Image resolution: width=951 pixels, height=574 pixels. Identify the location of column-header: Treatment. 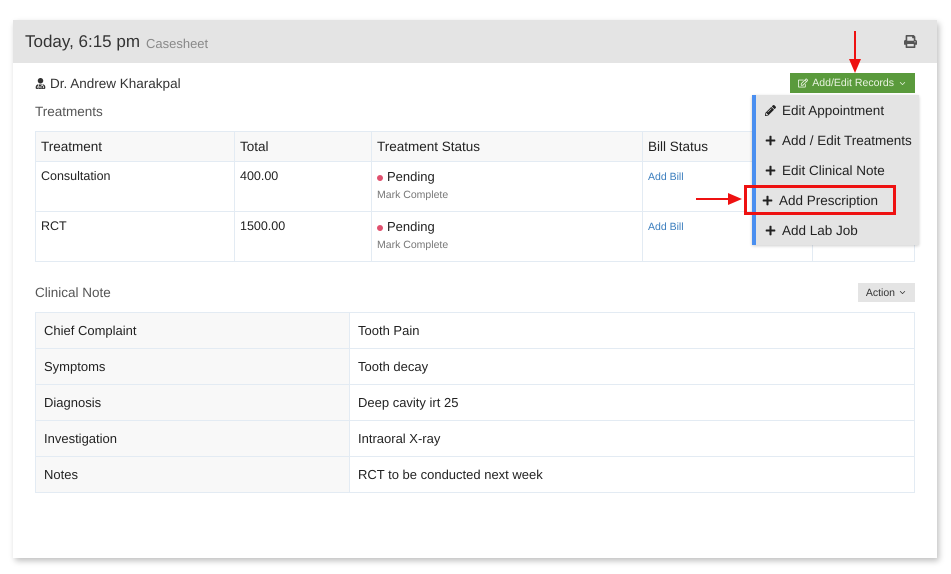
(135, 147).